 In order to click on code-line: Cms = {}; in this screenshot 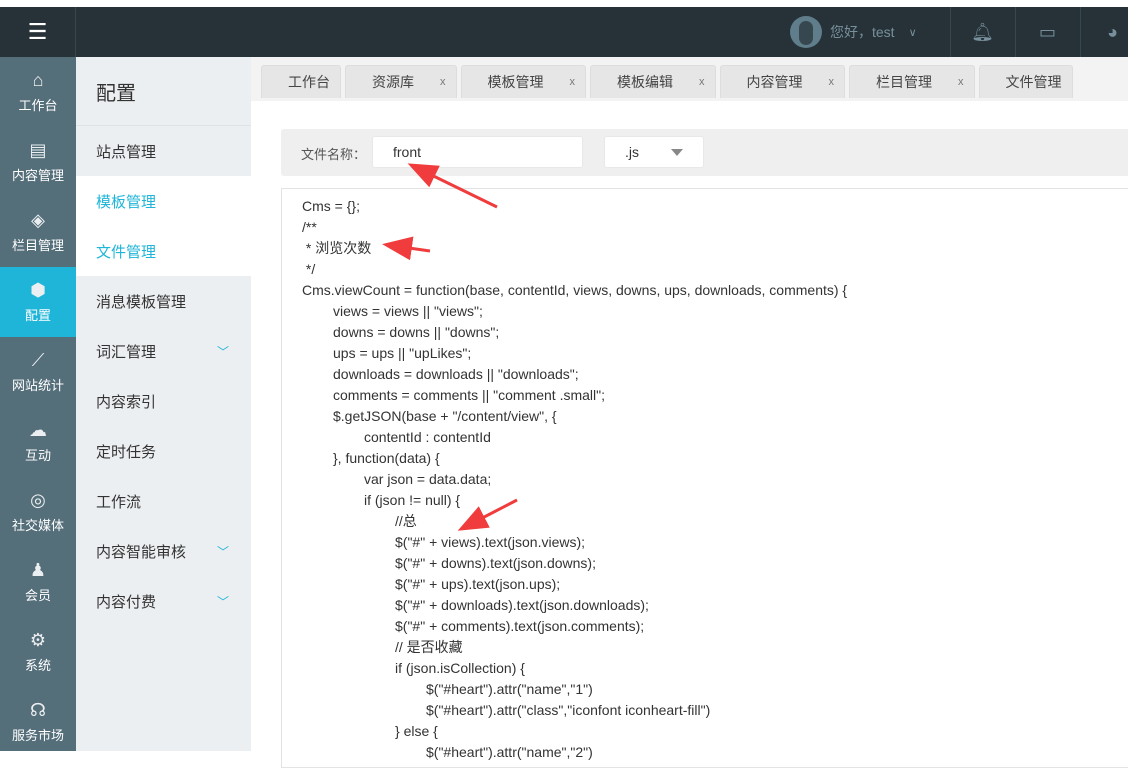, I will do `click(331, 206)`.